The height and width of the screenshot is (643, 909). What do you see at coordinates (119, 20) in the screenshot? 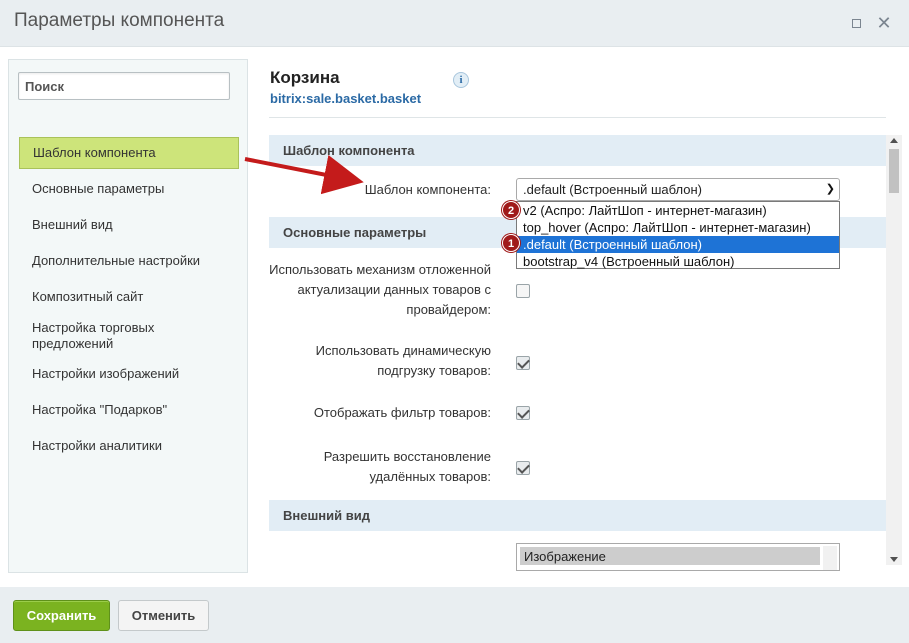
I see `window-title: Параметры компонента` at bounding box center [119, 20].